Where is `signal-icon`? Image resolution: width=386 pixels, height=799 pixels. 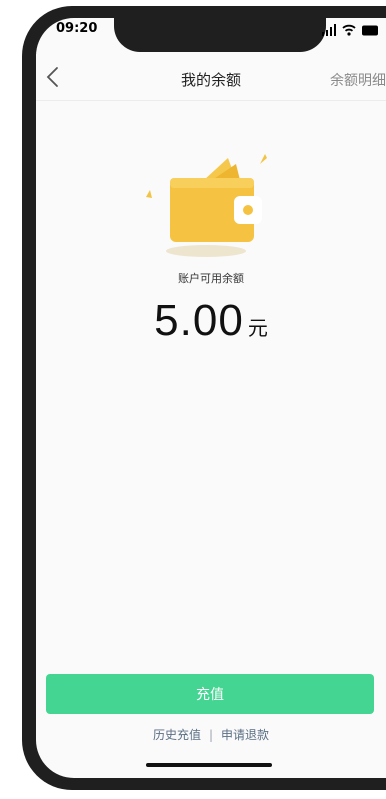 signal-icon is located at coordinates (329, 30).